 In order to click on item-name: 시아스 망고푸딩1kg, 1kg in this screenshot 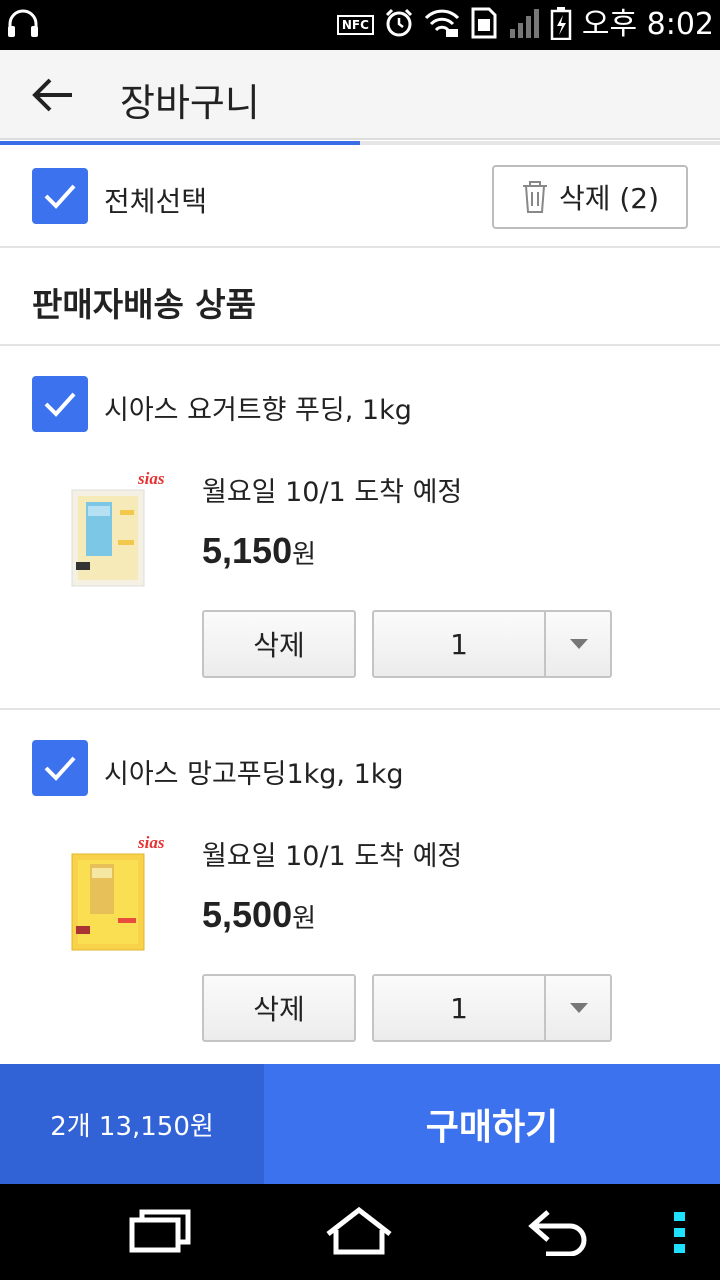, I will do `click(254, 774)`.